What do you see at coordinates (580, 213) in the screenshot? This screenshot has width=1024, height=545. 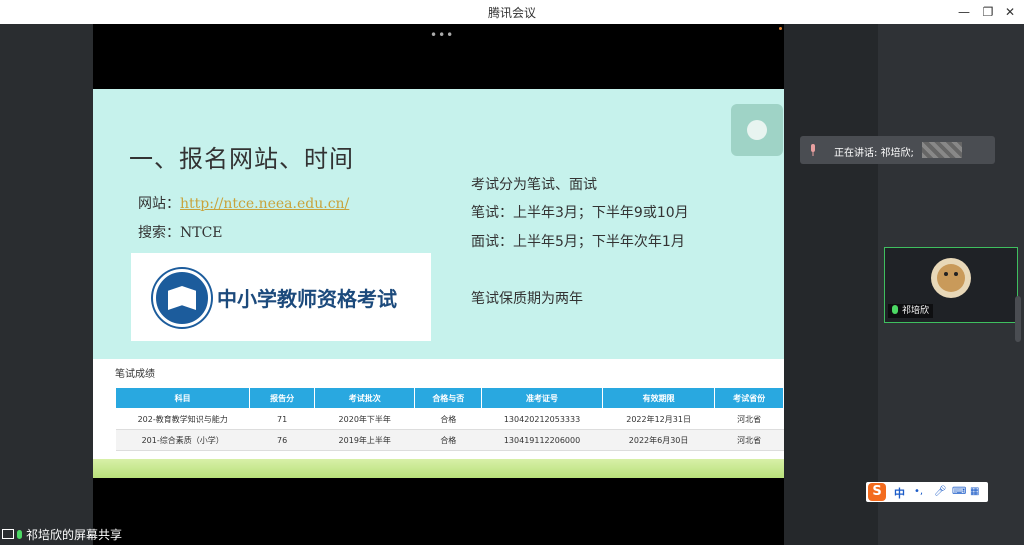 I see `written-time-text: 笔试：上半年3月；下半年9或10月` at bounding box center [580, 213].